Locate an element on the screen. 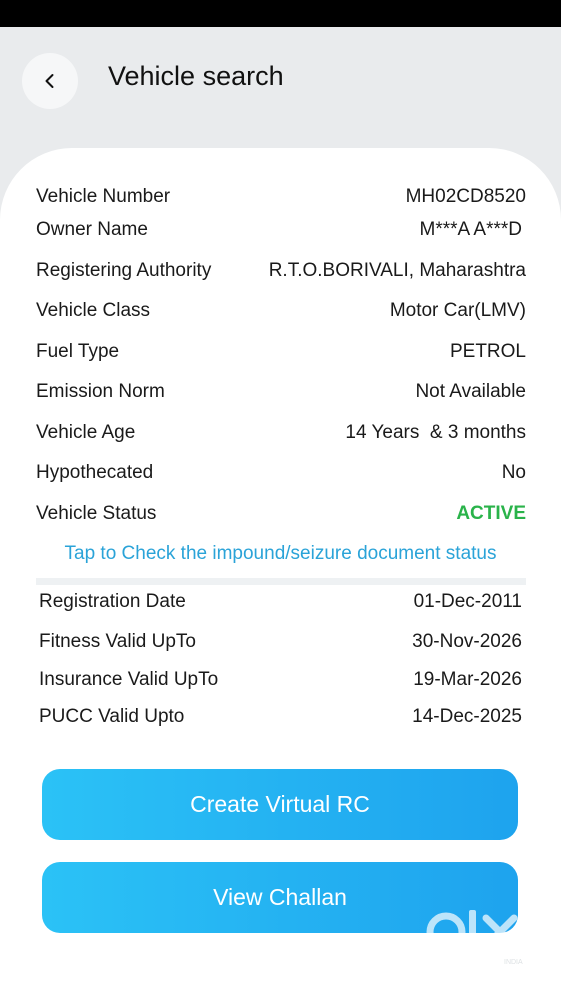 The image size is (561, 999). chevron-left-icon is located at coordinates (49, 81).